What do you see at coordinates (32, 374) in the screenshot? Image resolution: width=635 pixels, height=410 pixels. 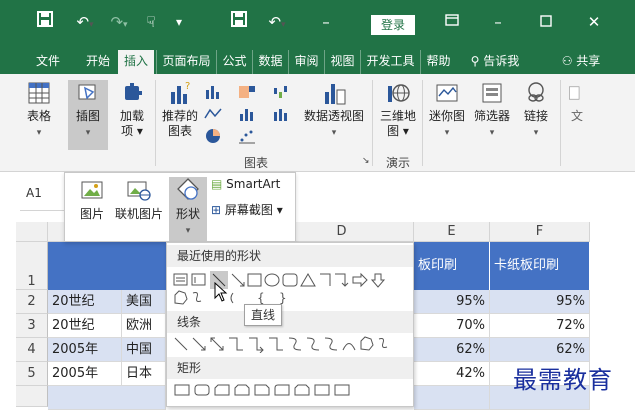 I see `row-header-5: 5` at bounding box center [32, 374].